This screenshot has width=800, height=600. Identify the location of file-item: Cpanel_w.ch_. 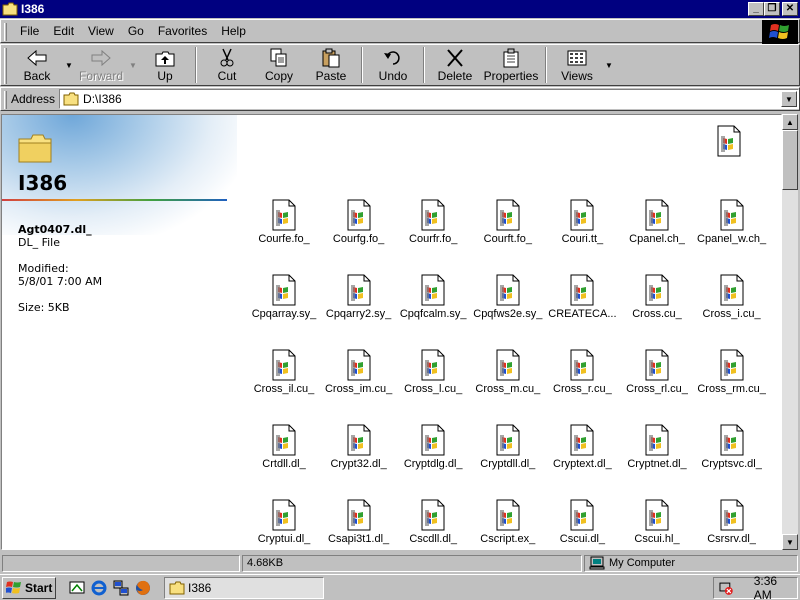
(732, 222).